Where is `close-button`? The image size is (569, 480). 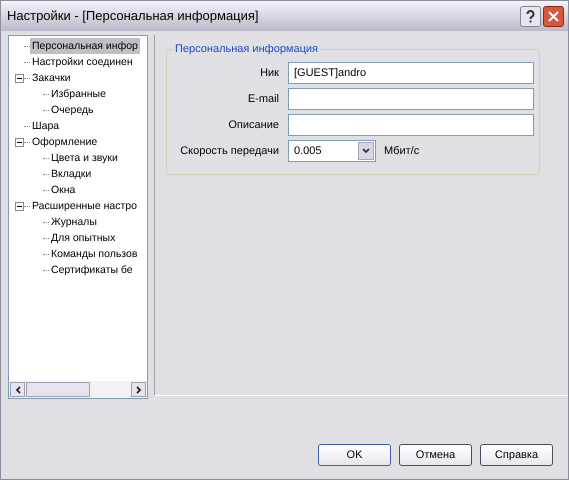
close-button is located at coordinates (553, 16).